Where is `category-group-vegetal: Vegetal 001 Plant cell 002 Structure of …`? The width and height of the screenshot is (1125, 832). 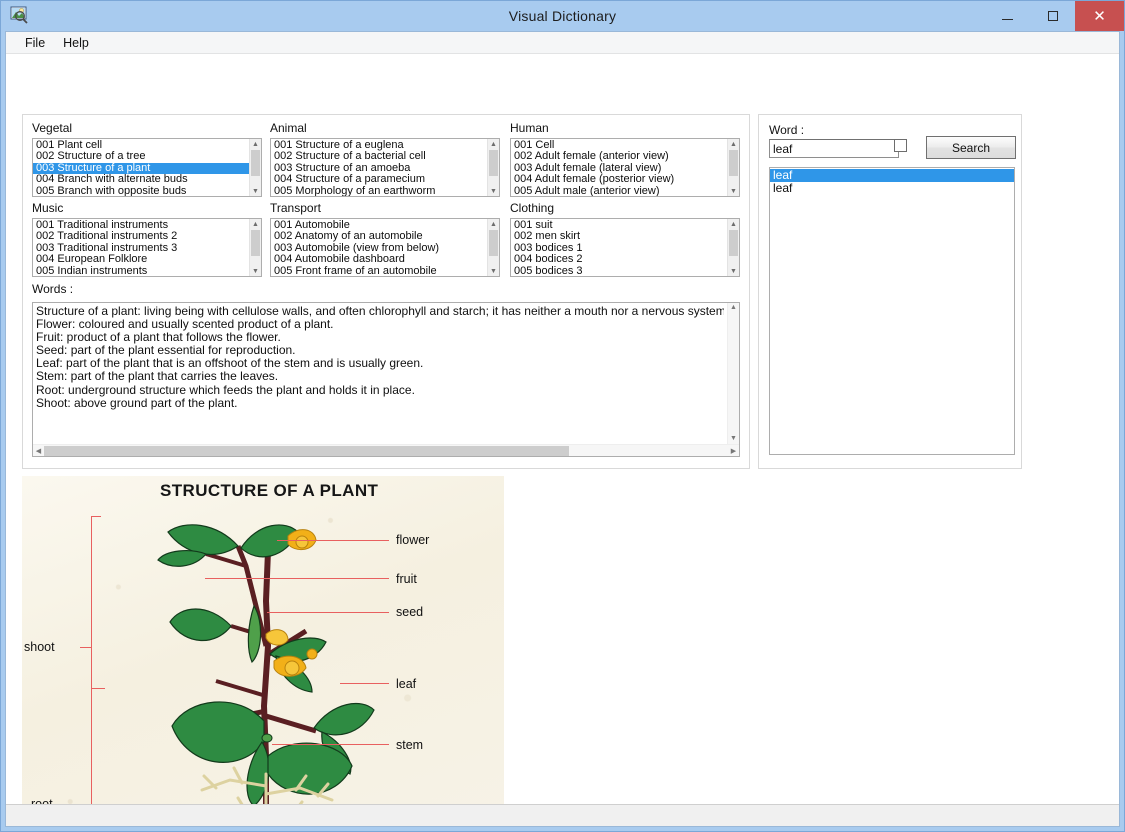 category-group-vegetal: Vegetal 001 Plant cell 002 Structure of … is located at coordinates (147, 159).